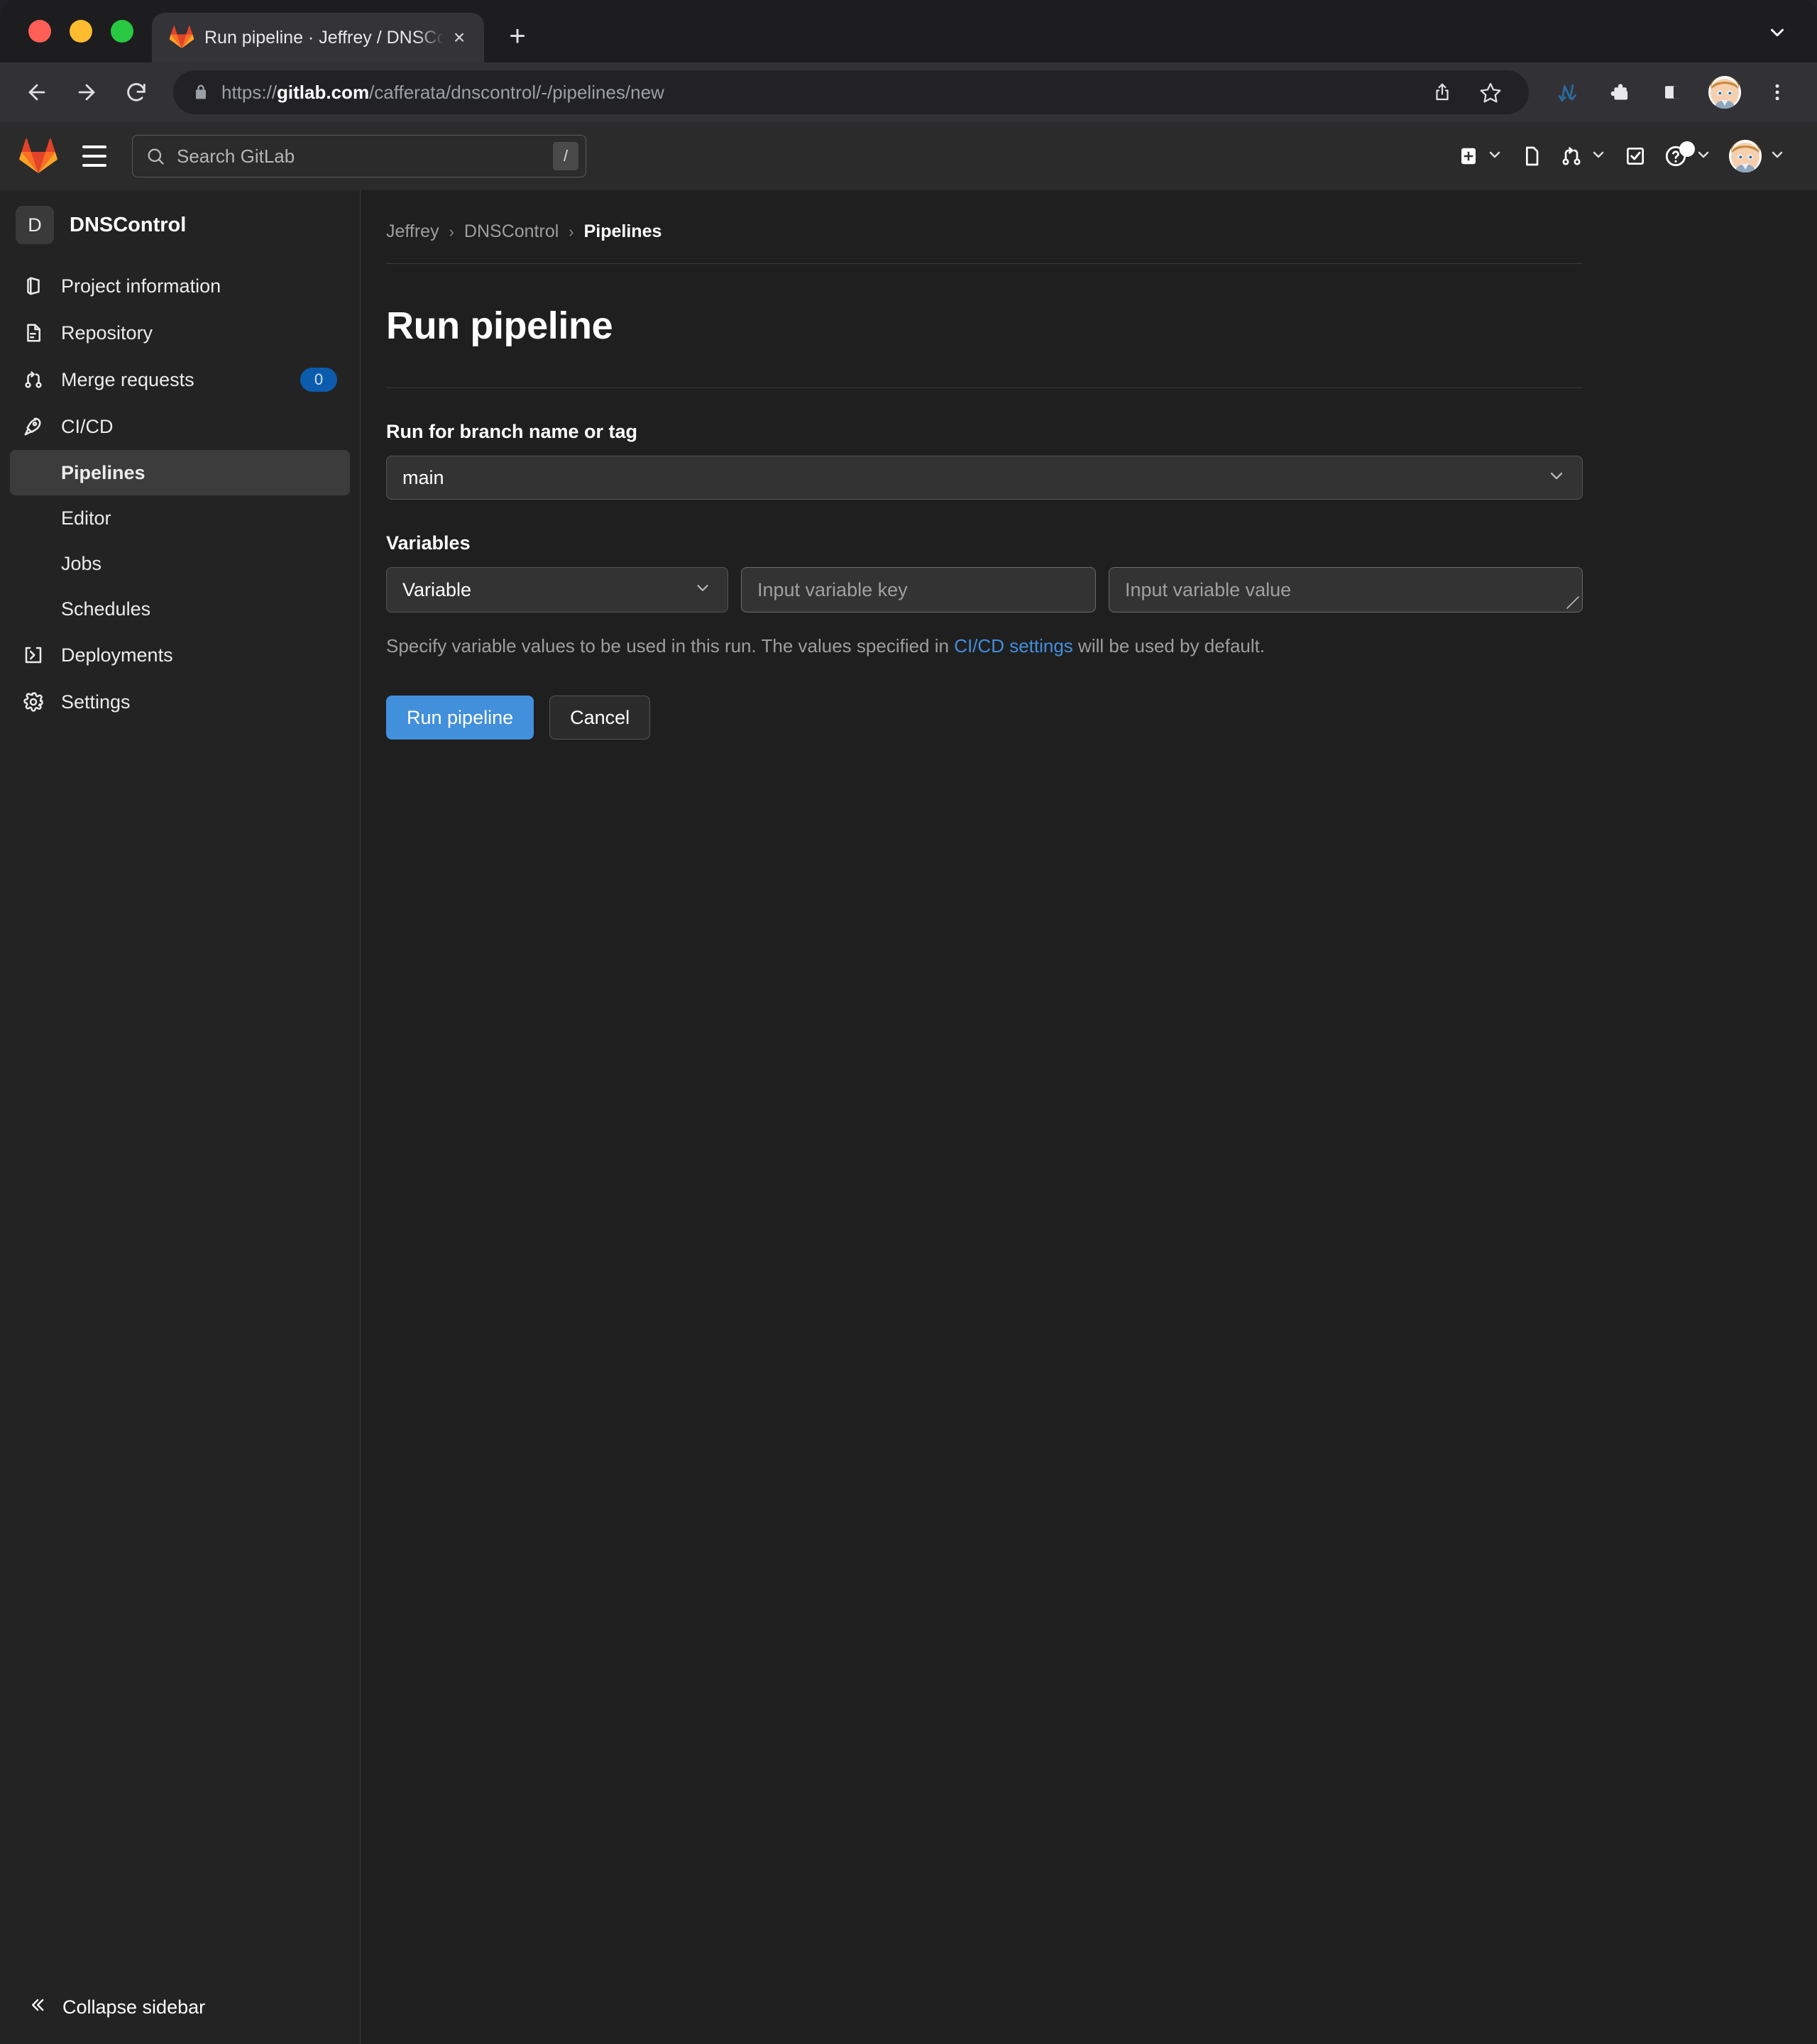  Describe the element at coordinates (136, 92) in the screenshot. I see `reload-button` at that location.